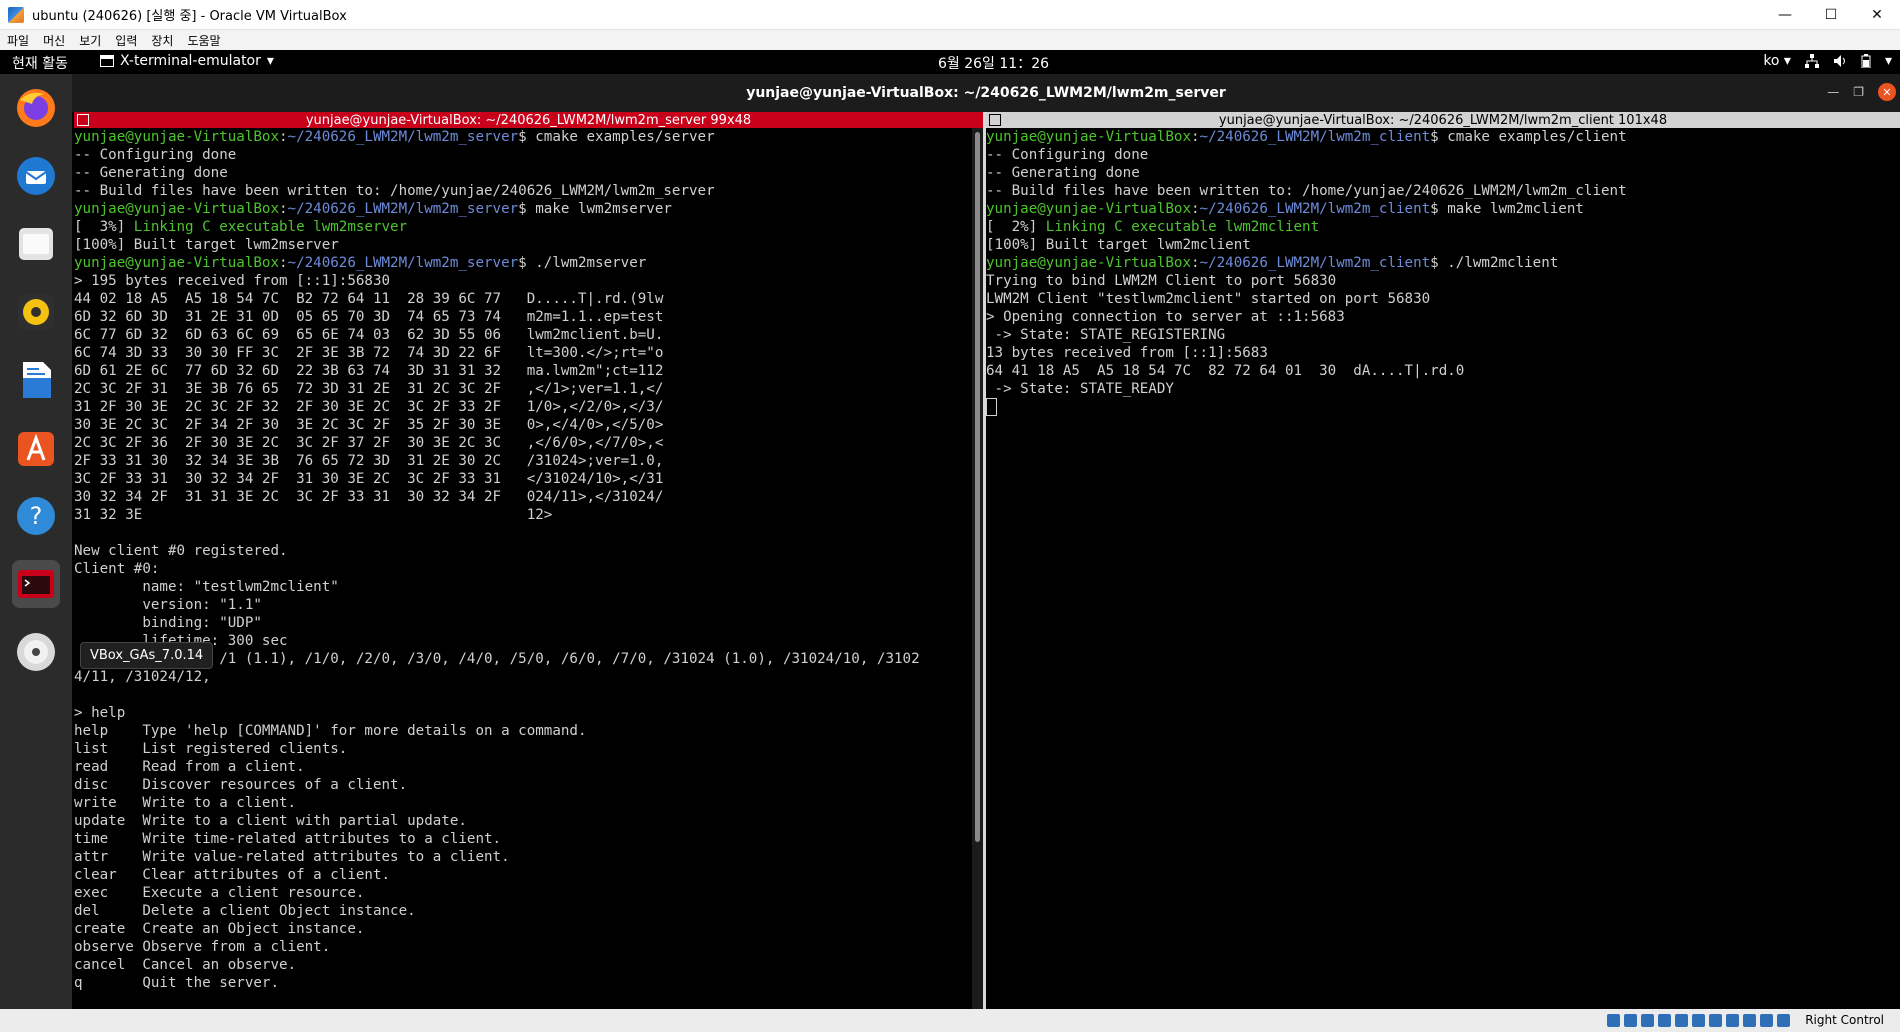  I want to click on close-button: ✕, so click(1877, 15).